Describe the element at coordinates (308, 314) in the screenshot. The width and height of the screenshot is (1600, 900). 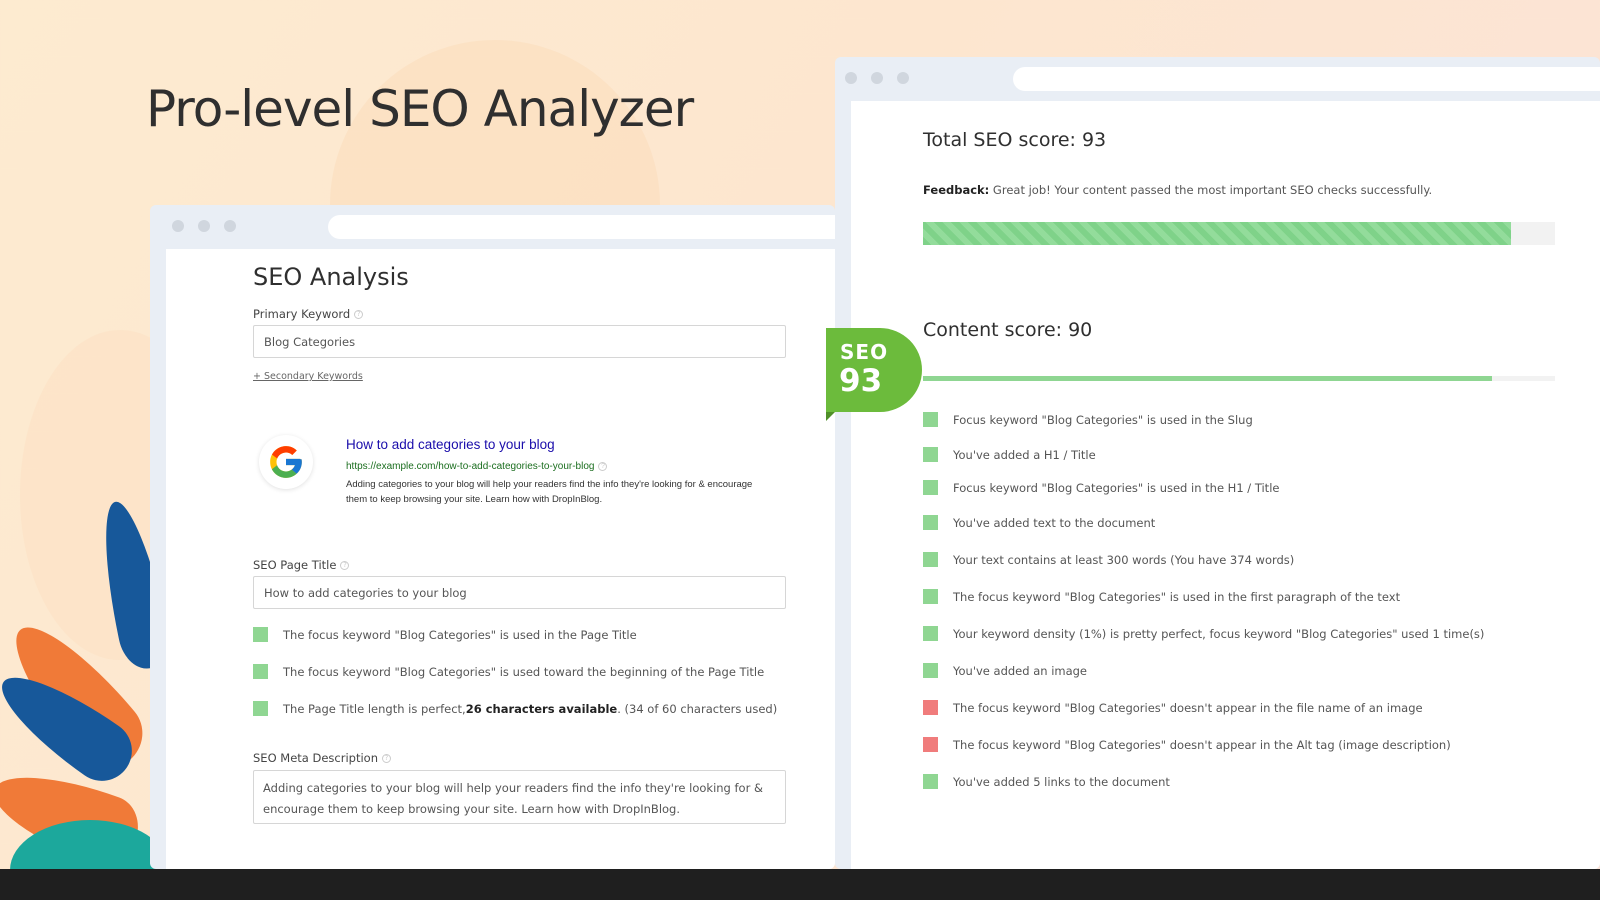
I see `primary-keyword-label: Primary Keyword?` at that location.